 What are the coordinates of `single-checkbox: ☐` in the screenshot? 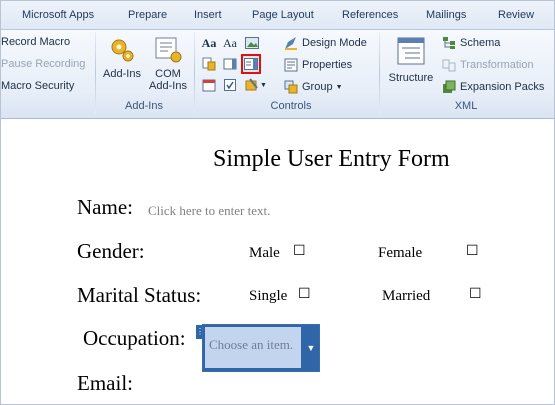 It's located at (304, 294).